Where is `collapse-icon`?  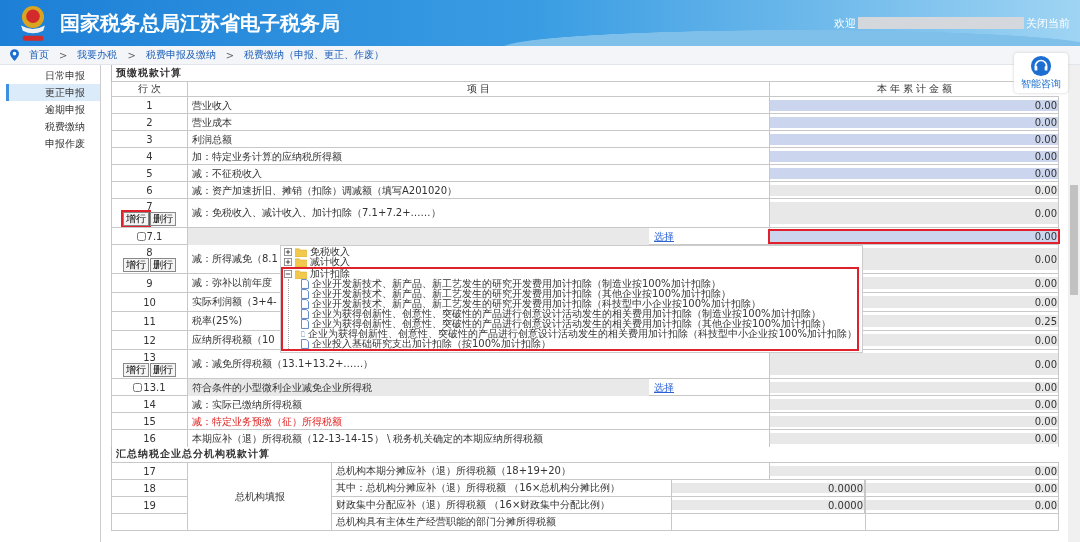 collapse-icon is located at coordinates (288, 274).